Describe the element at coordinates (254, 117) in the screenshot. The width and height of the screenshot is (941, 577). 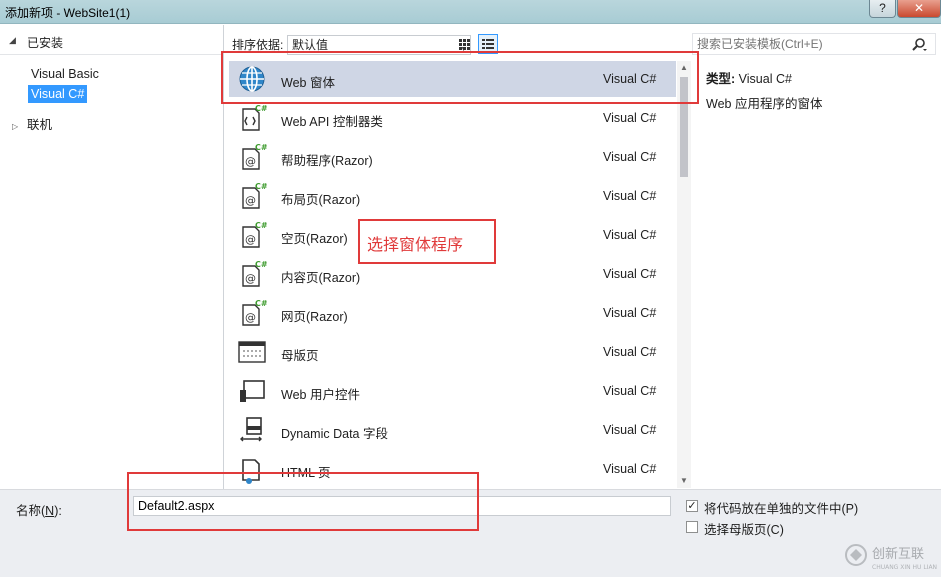
I see `csharp-class-icon: C#` at that location.